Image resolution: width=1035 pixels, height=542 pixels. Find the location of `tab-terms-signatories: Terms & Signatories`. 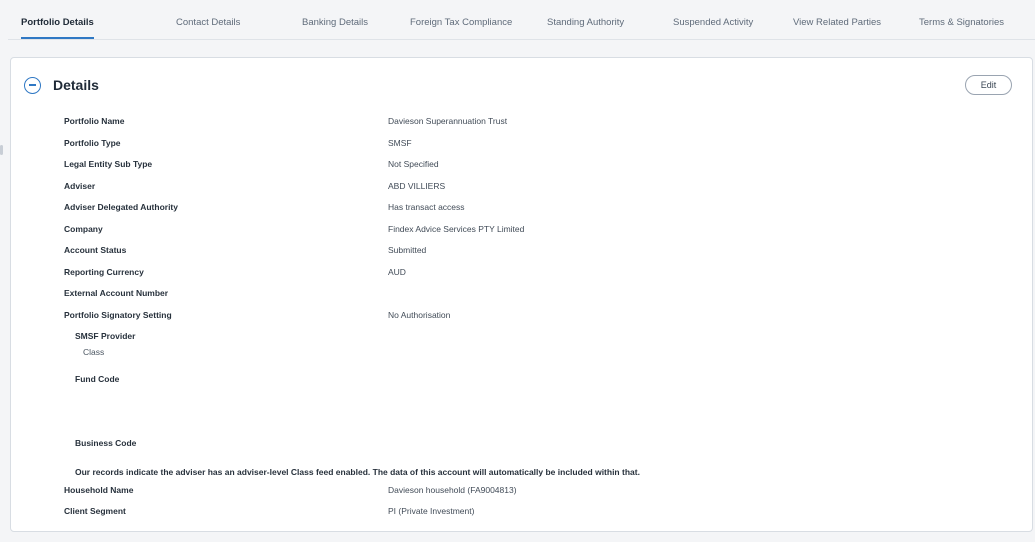

tab-terms-signatories: Terms & Signatories is located at coordinates (961, 28).